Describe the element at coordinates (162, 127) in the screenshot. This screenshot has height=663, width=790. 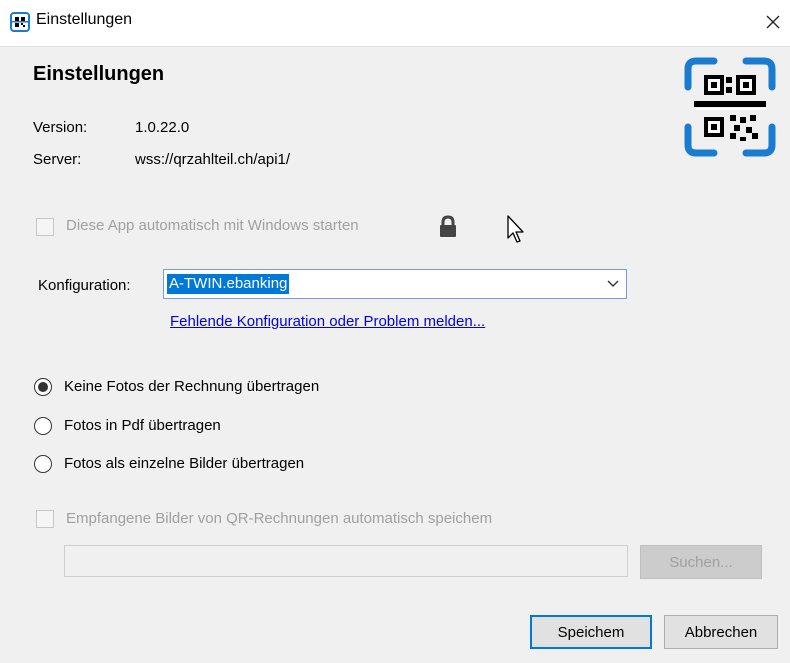
I see `version-value: 1.0.22.0` at that location.